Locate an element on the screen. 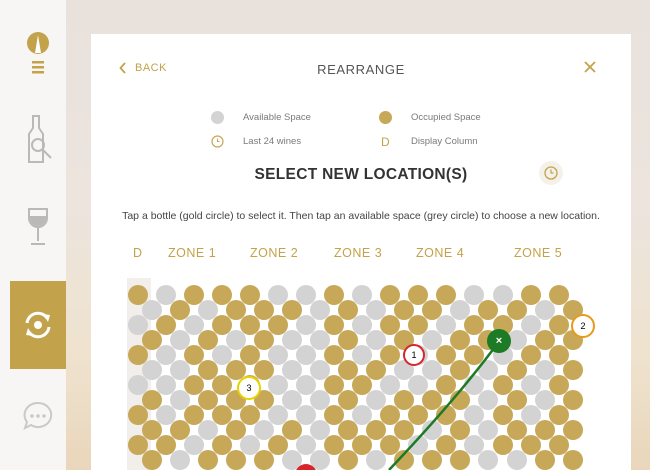 The width and height of the screenshot is (650, 470). selected-marker-label: × is located at coordinates (499, 341).